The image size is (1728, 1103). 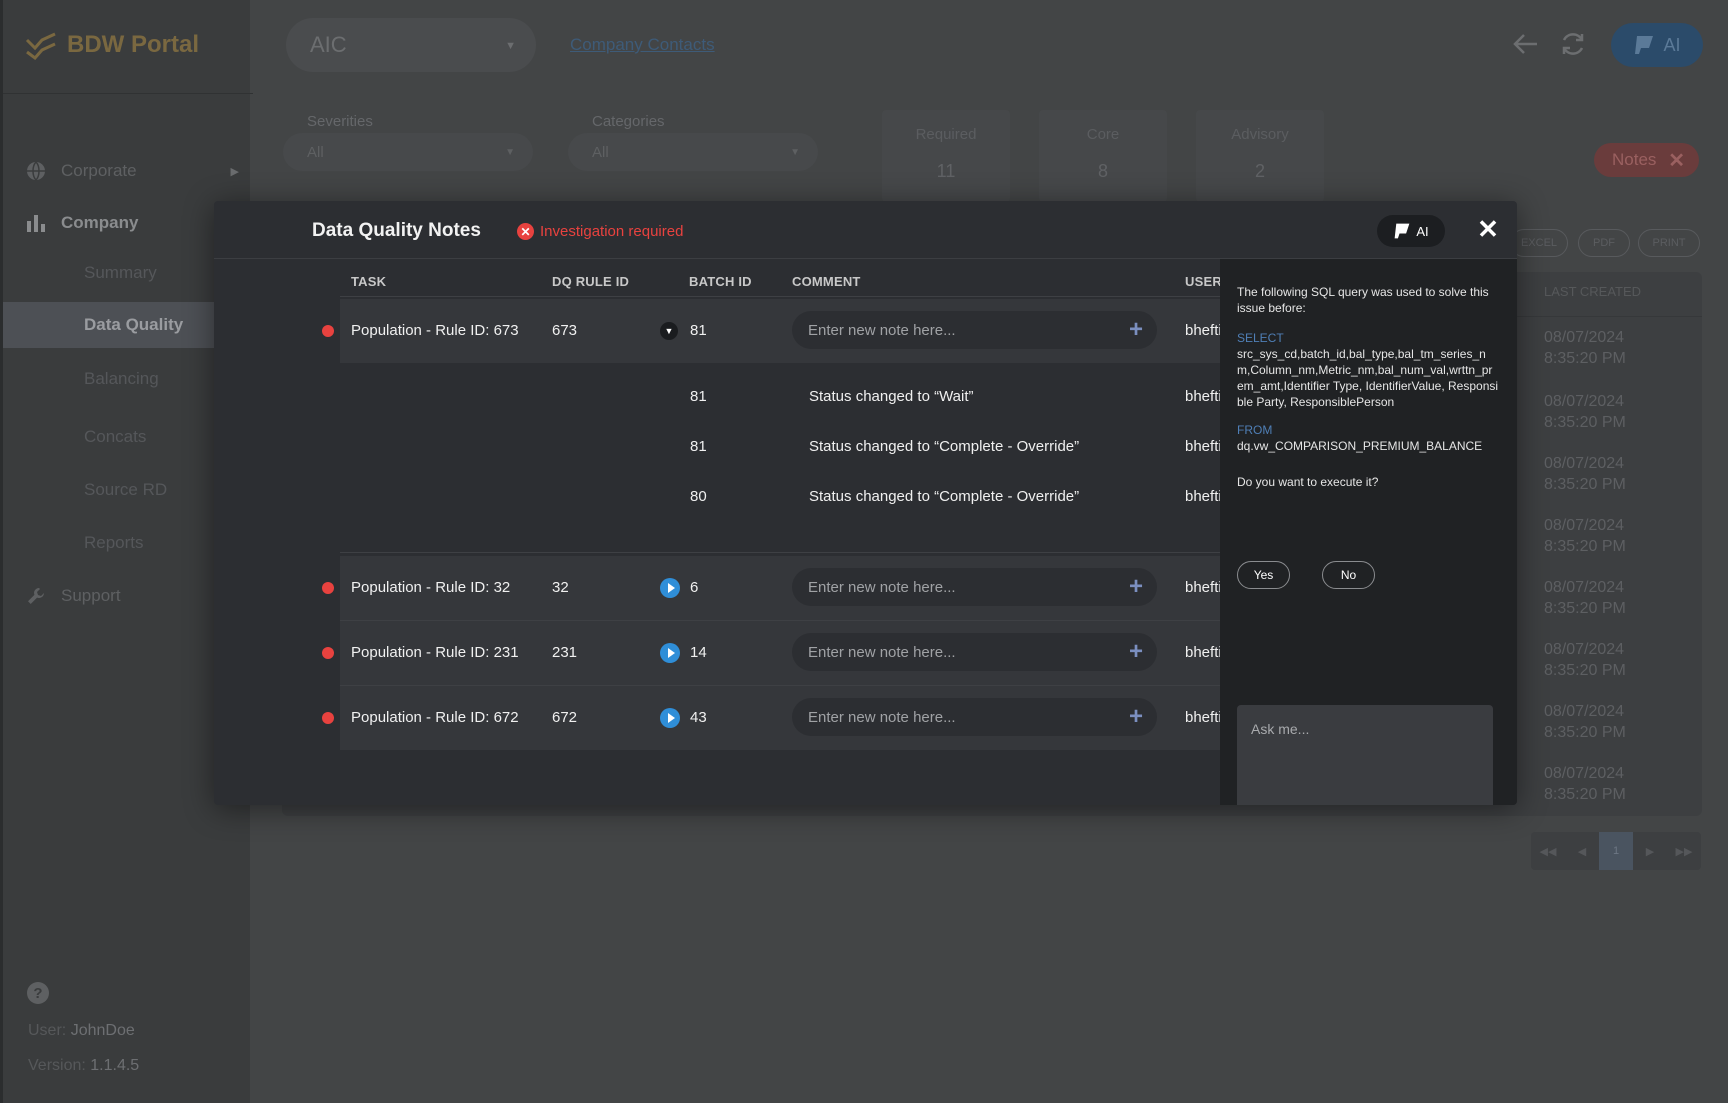 I want to click on caret-right-icon: ▶, so click(x=234, y=171).